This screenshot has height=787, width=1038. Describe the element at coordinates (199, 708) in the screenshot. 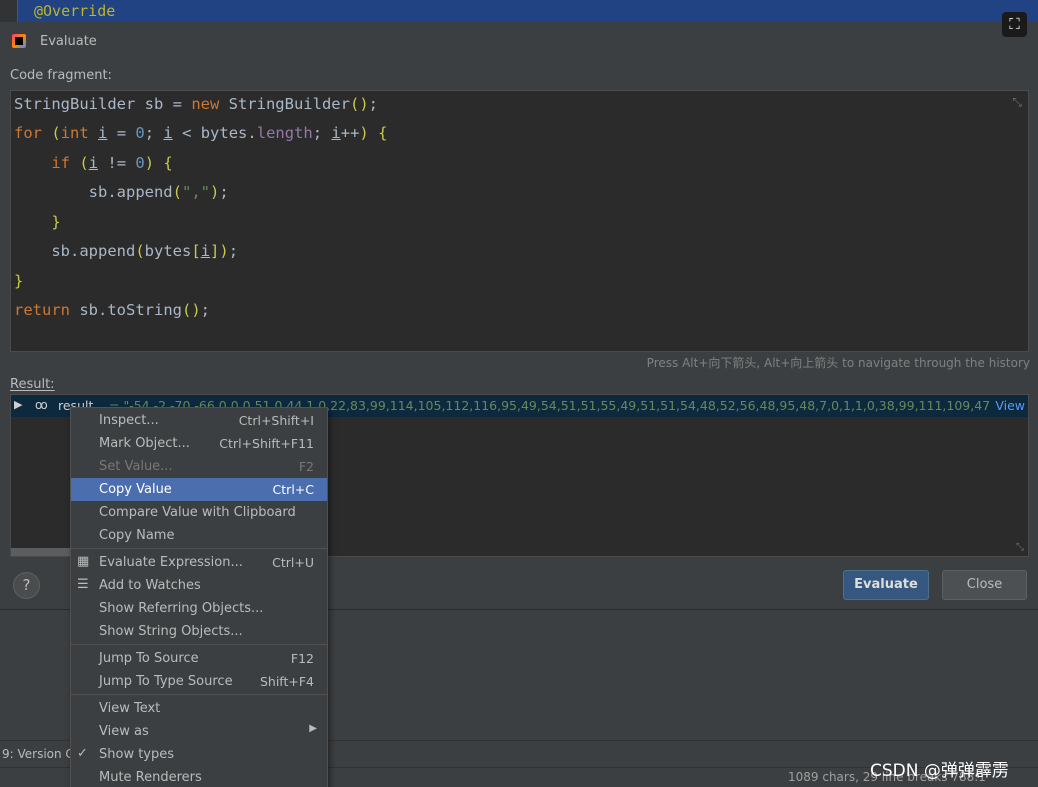

I see `menu-item-view-text: View Text` at that location.